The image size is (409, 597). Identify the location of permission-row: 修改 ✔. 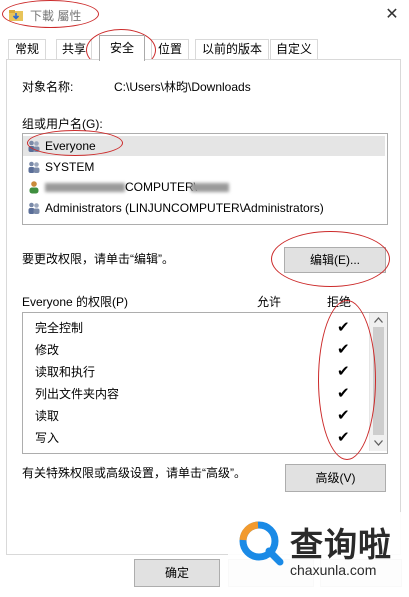
(193, 350).